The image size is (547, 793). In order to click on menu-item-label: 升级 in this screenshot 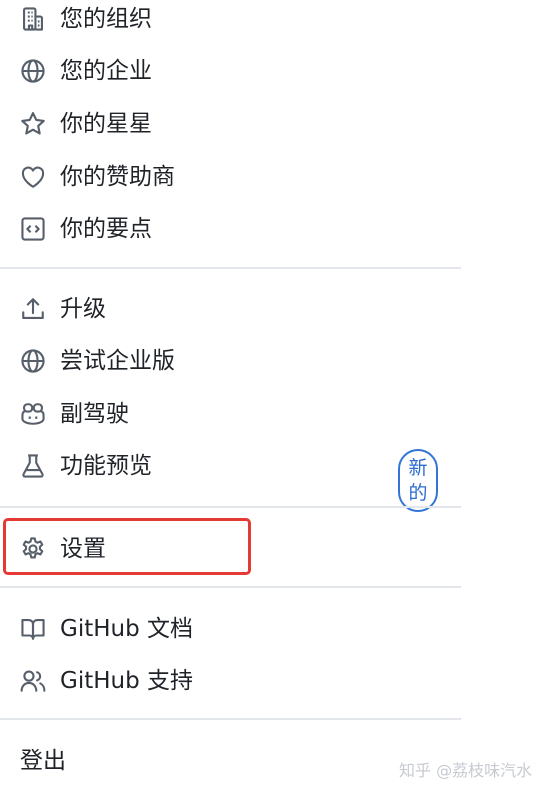, I will do `click(83, 308)`.